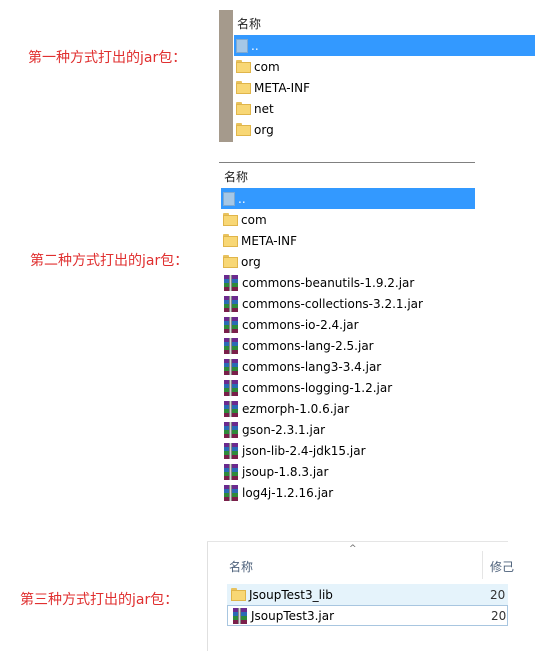 This screenshot has height=658, width=535. I want to click on file-name: commons-lang-2.5.jar, so click(308, 345).